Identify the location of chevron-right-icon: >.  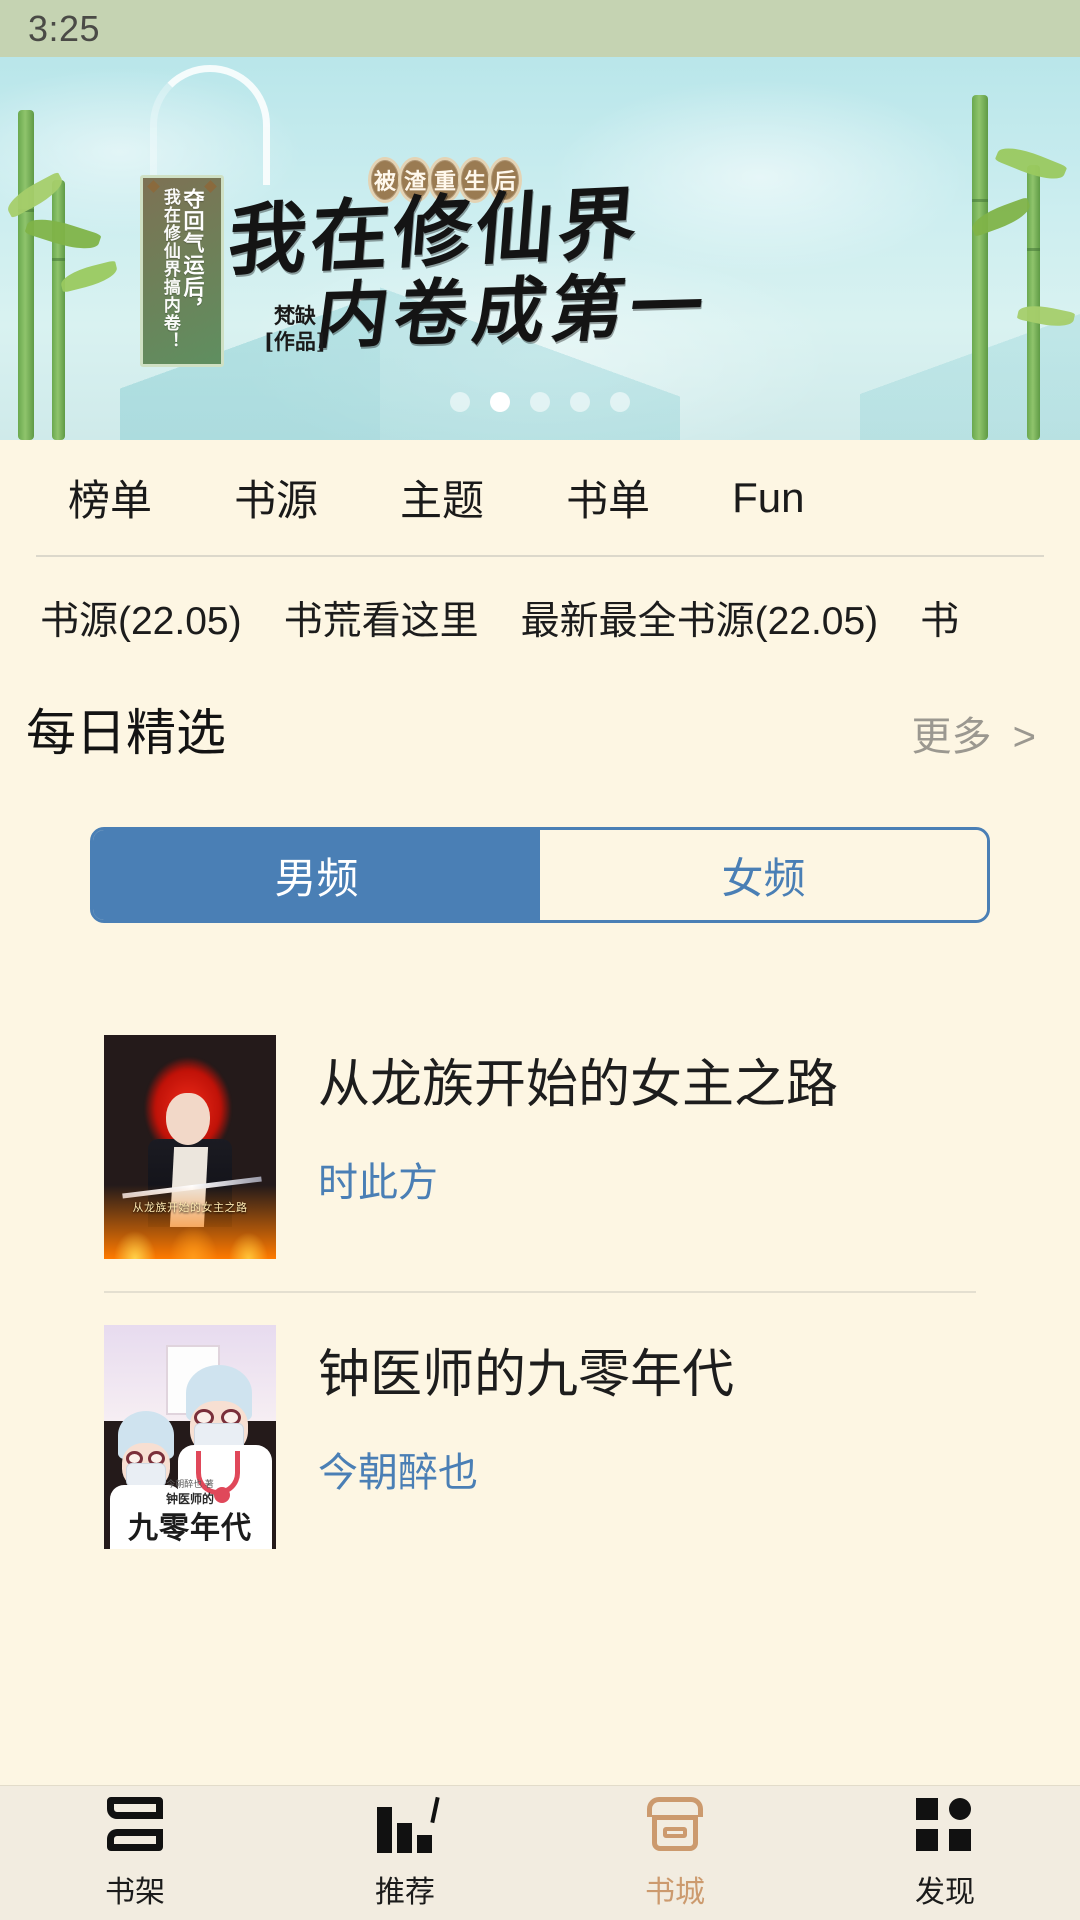
(1024, 737).